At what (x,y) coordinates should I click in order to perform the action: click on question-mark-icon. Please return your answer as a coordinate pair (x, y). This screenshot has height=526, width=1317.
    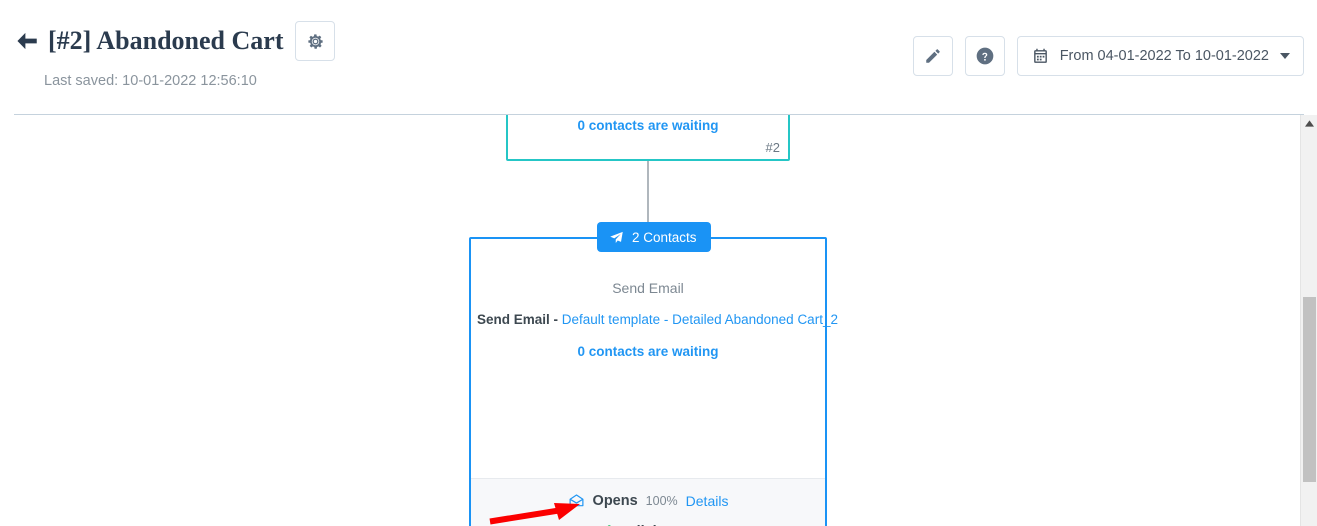
    Looking at the image, I should click on (985, 56).